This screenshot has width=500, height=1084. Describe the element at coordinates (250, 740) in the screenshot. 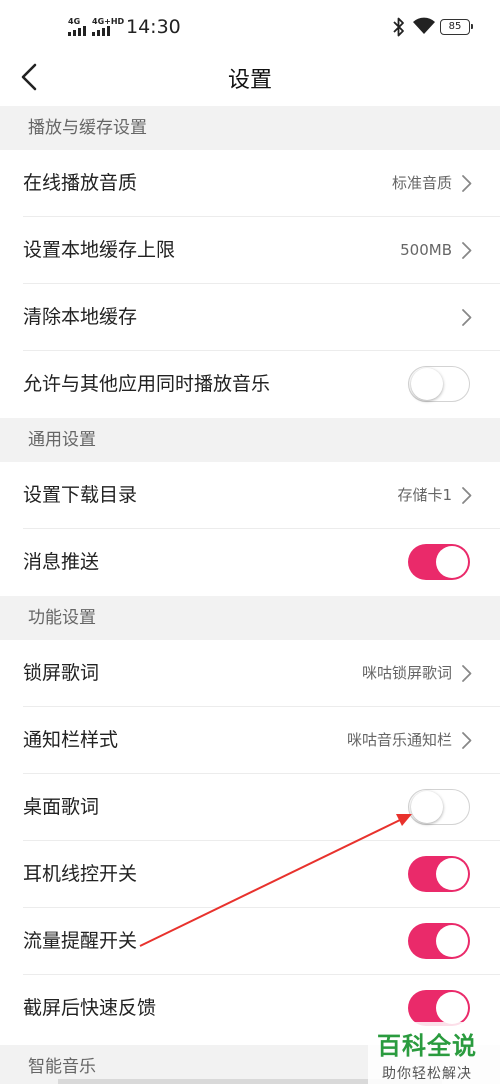

I see `row-notification-style: 通知栏样式 咪咕音乐通知栏` at that location.